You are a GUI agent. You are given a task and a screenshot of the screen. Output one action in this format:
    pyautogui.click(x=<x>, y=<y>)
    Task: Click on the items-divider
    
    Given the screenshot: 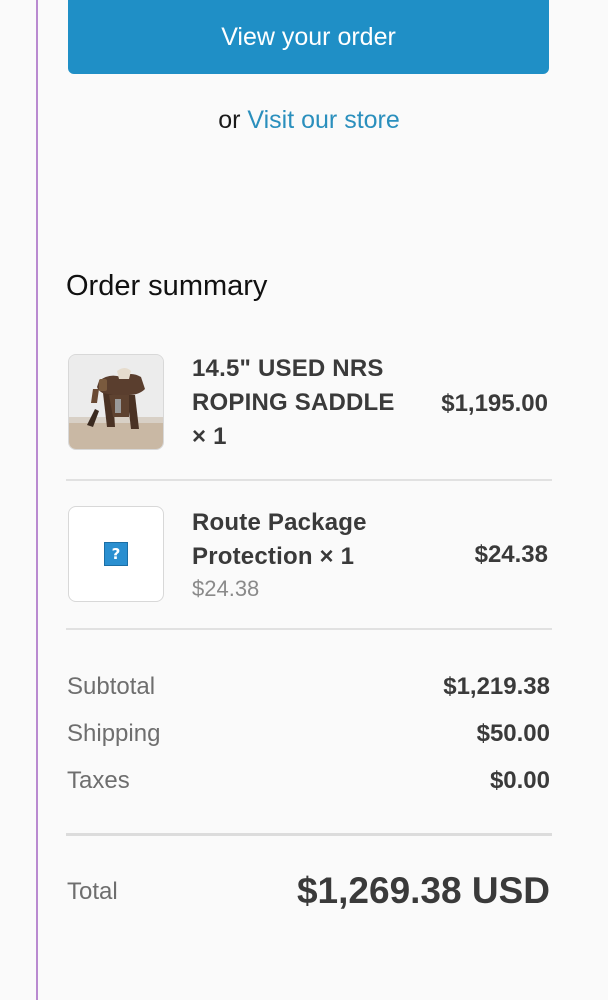 What is the action you would take?
    pyautogui.click(x=309, y=629)
    